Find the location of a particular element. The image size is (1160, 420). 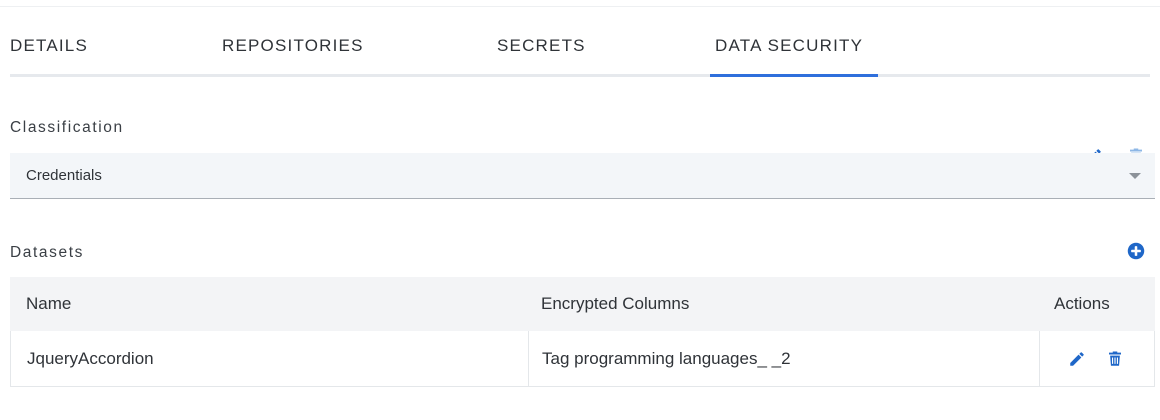

top-divider is located at coordinates (580, 6).